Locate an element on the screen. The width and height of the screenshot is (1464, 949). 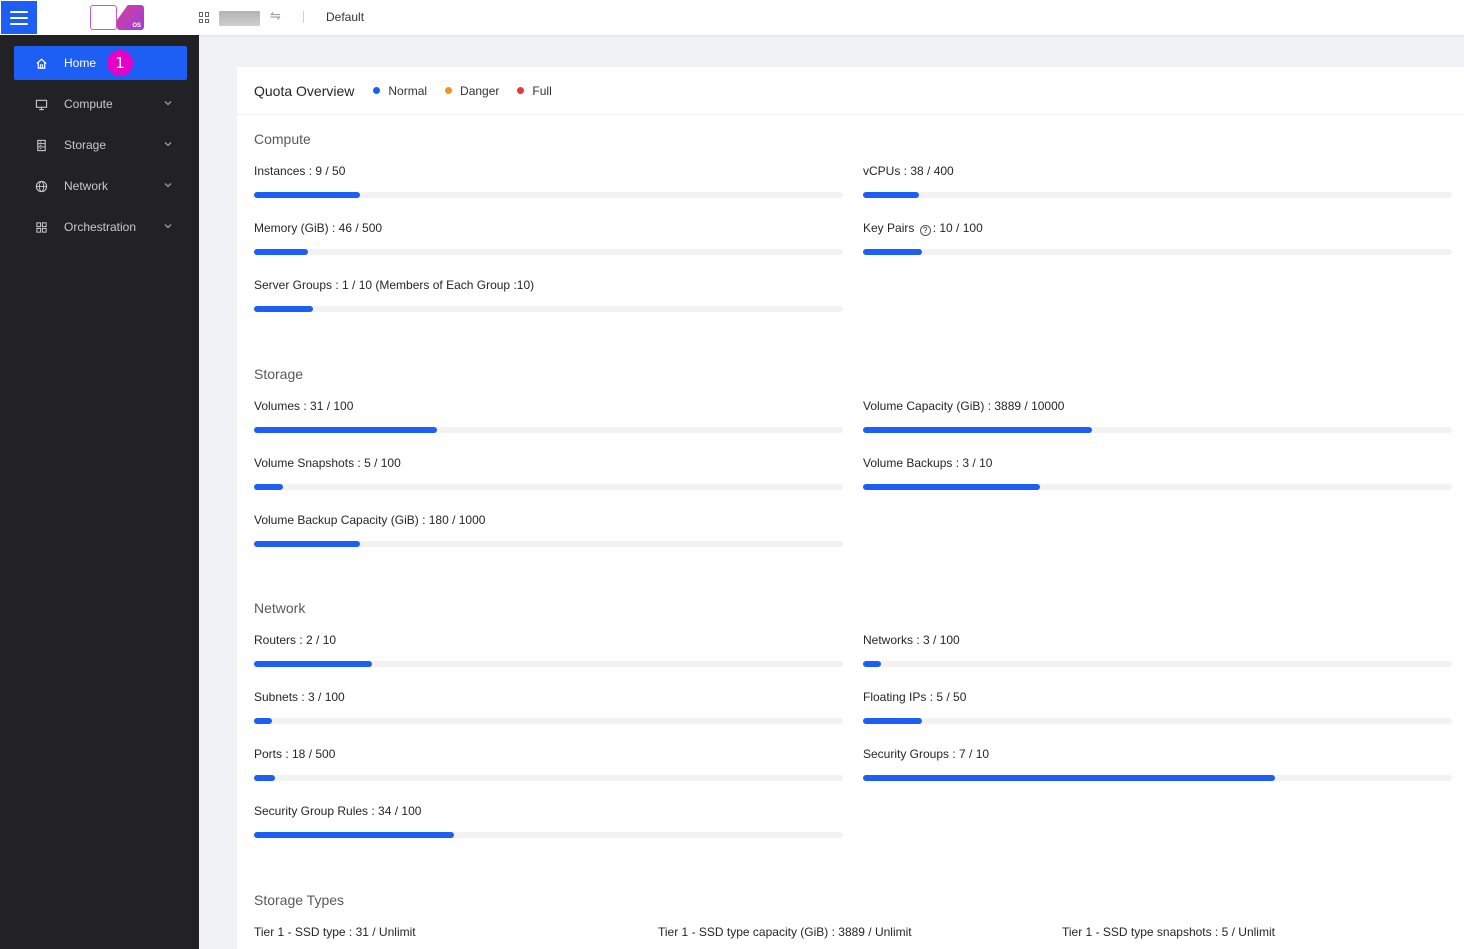
sidebar-item-home: Home 1 is located at coordinates (100, 63).